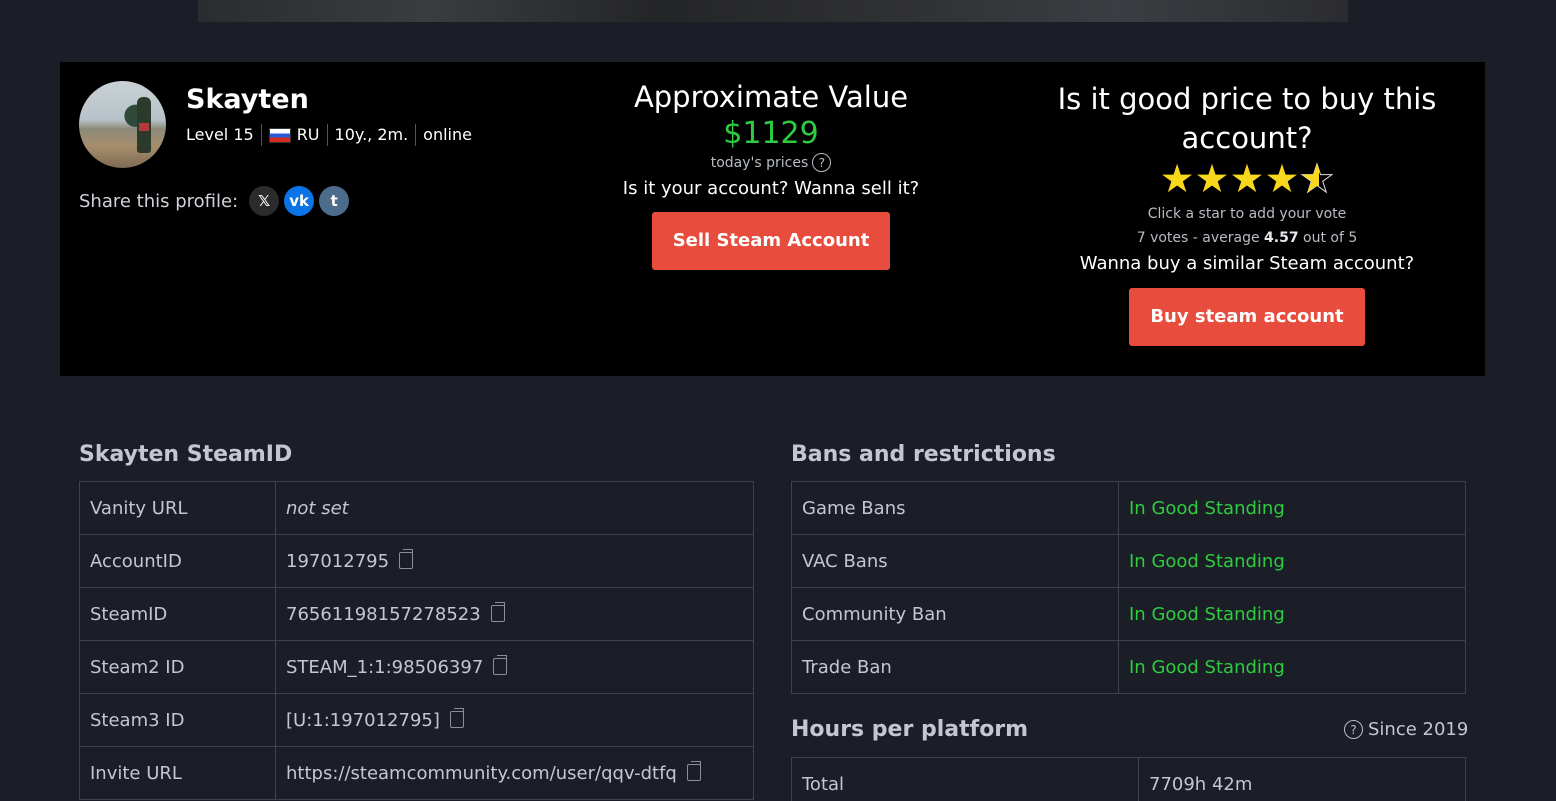  Describe the element at coordinates (247, 99) in the screenshot. I see `username: Skayten` at that location.